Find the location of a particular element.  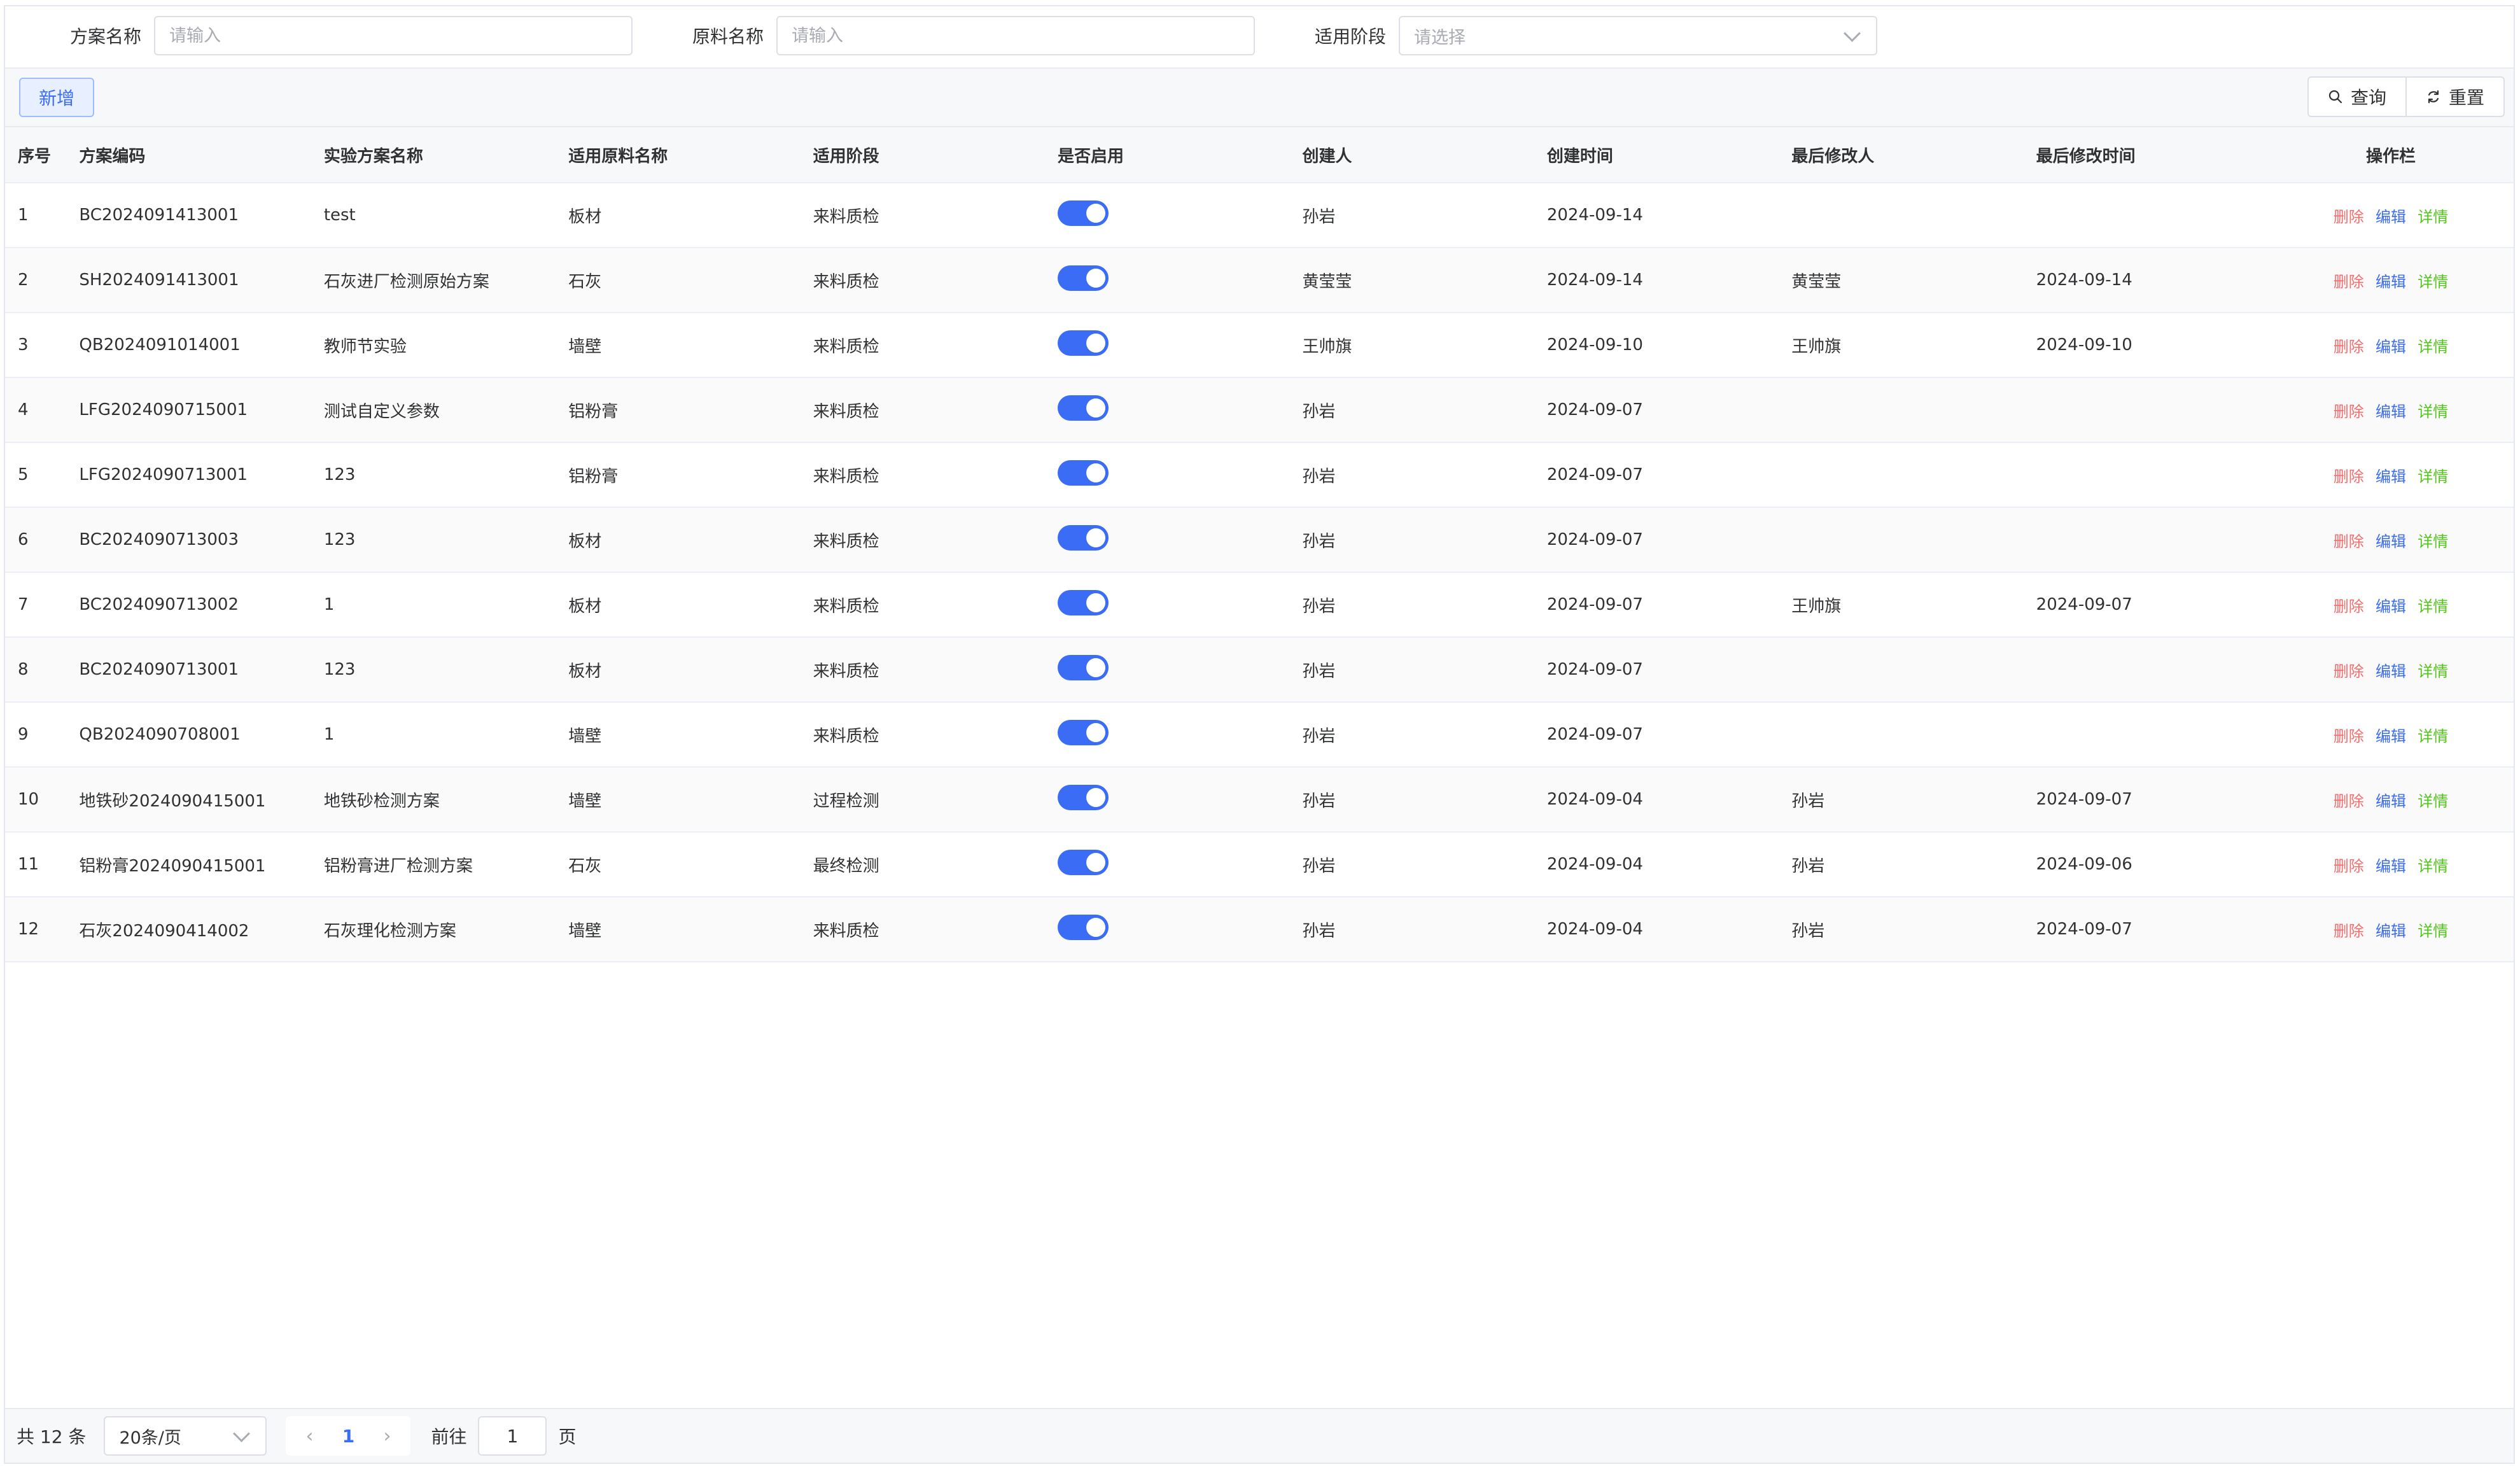

cell-modified: 2024-09-14 is located at coordinates (2084, 280).